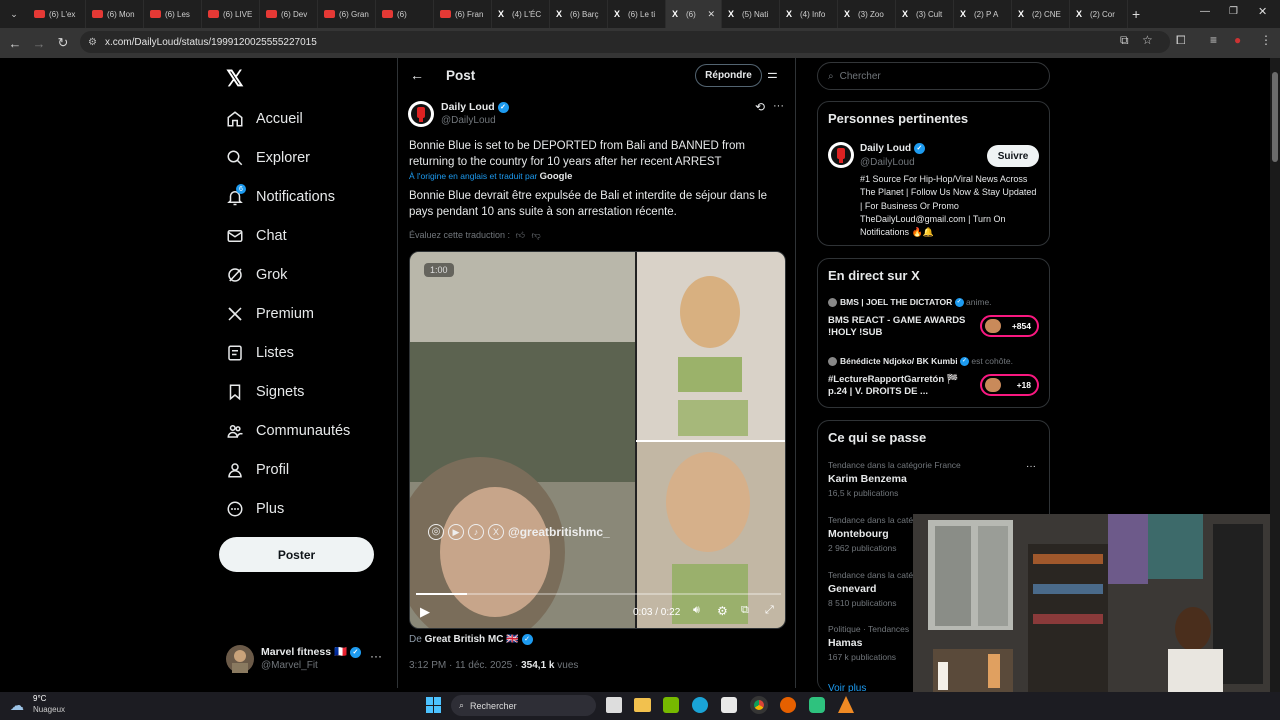 Image resolution: width=1280 pixels, height=720 pixels. I want to click on scrollbar-thumb, so click(1275, 117).